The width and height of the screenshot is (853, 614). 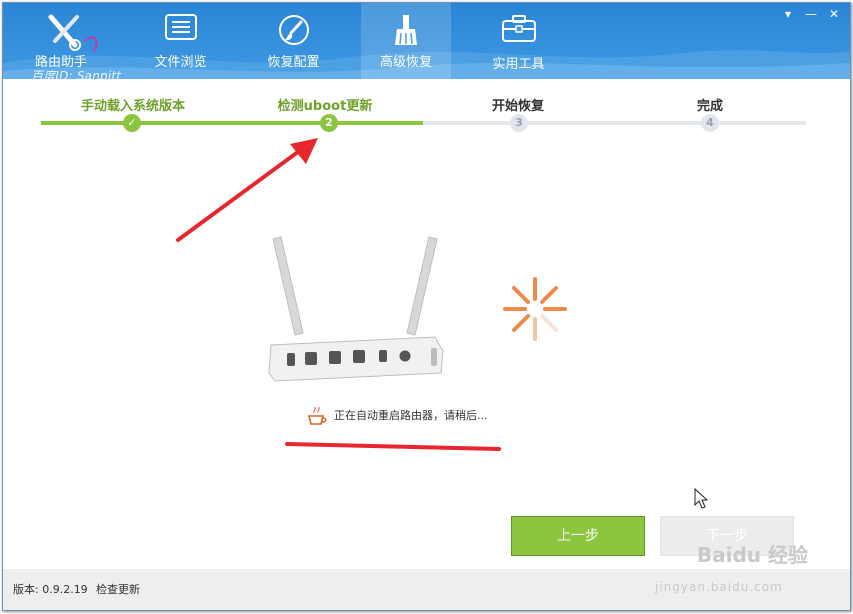 I want to click on step-label-complete: 完成, so click(x=710, y=106).